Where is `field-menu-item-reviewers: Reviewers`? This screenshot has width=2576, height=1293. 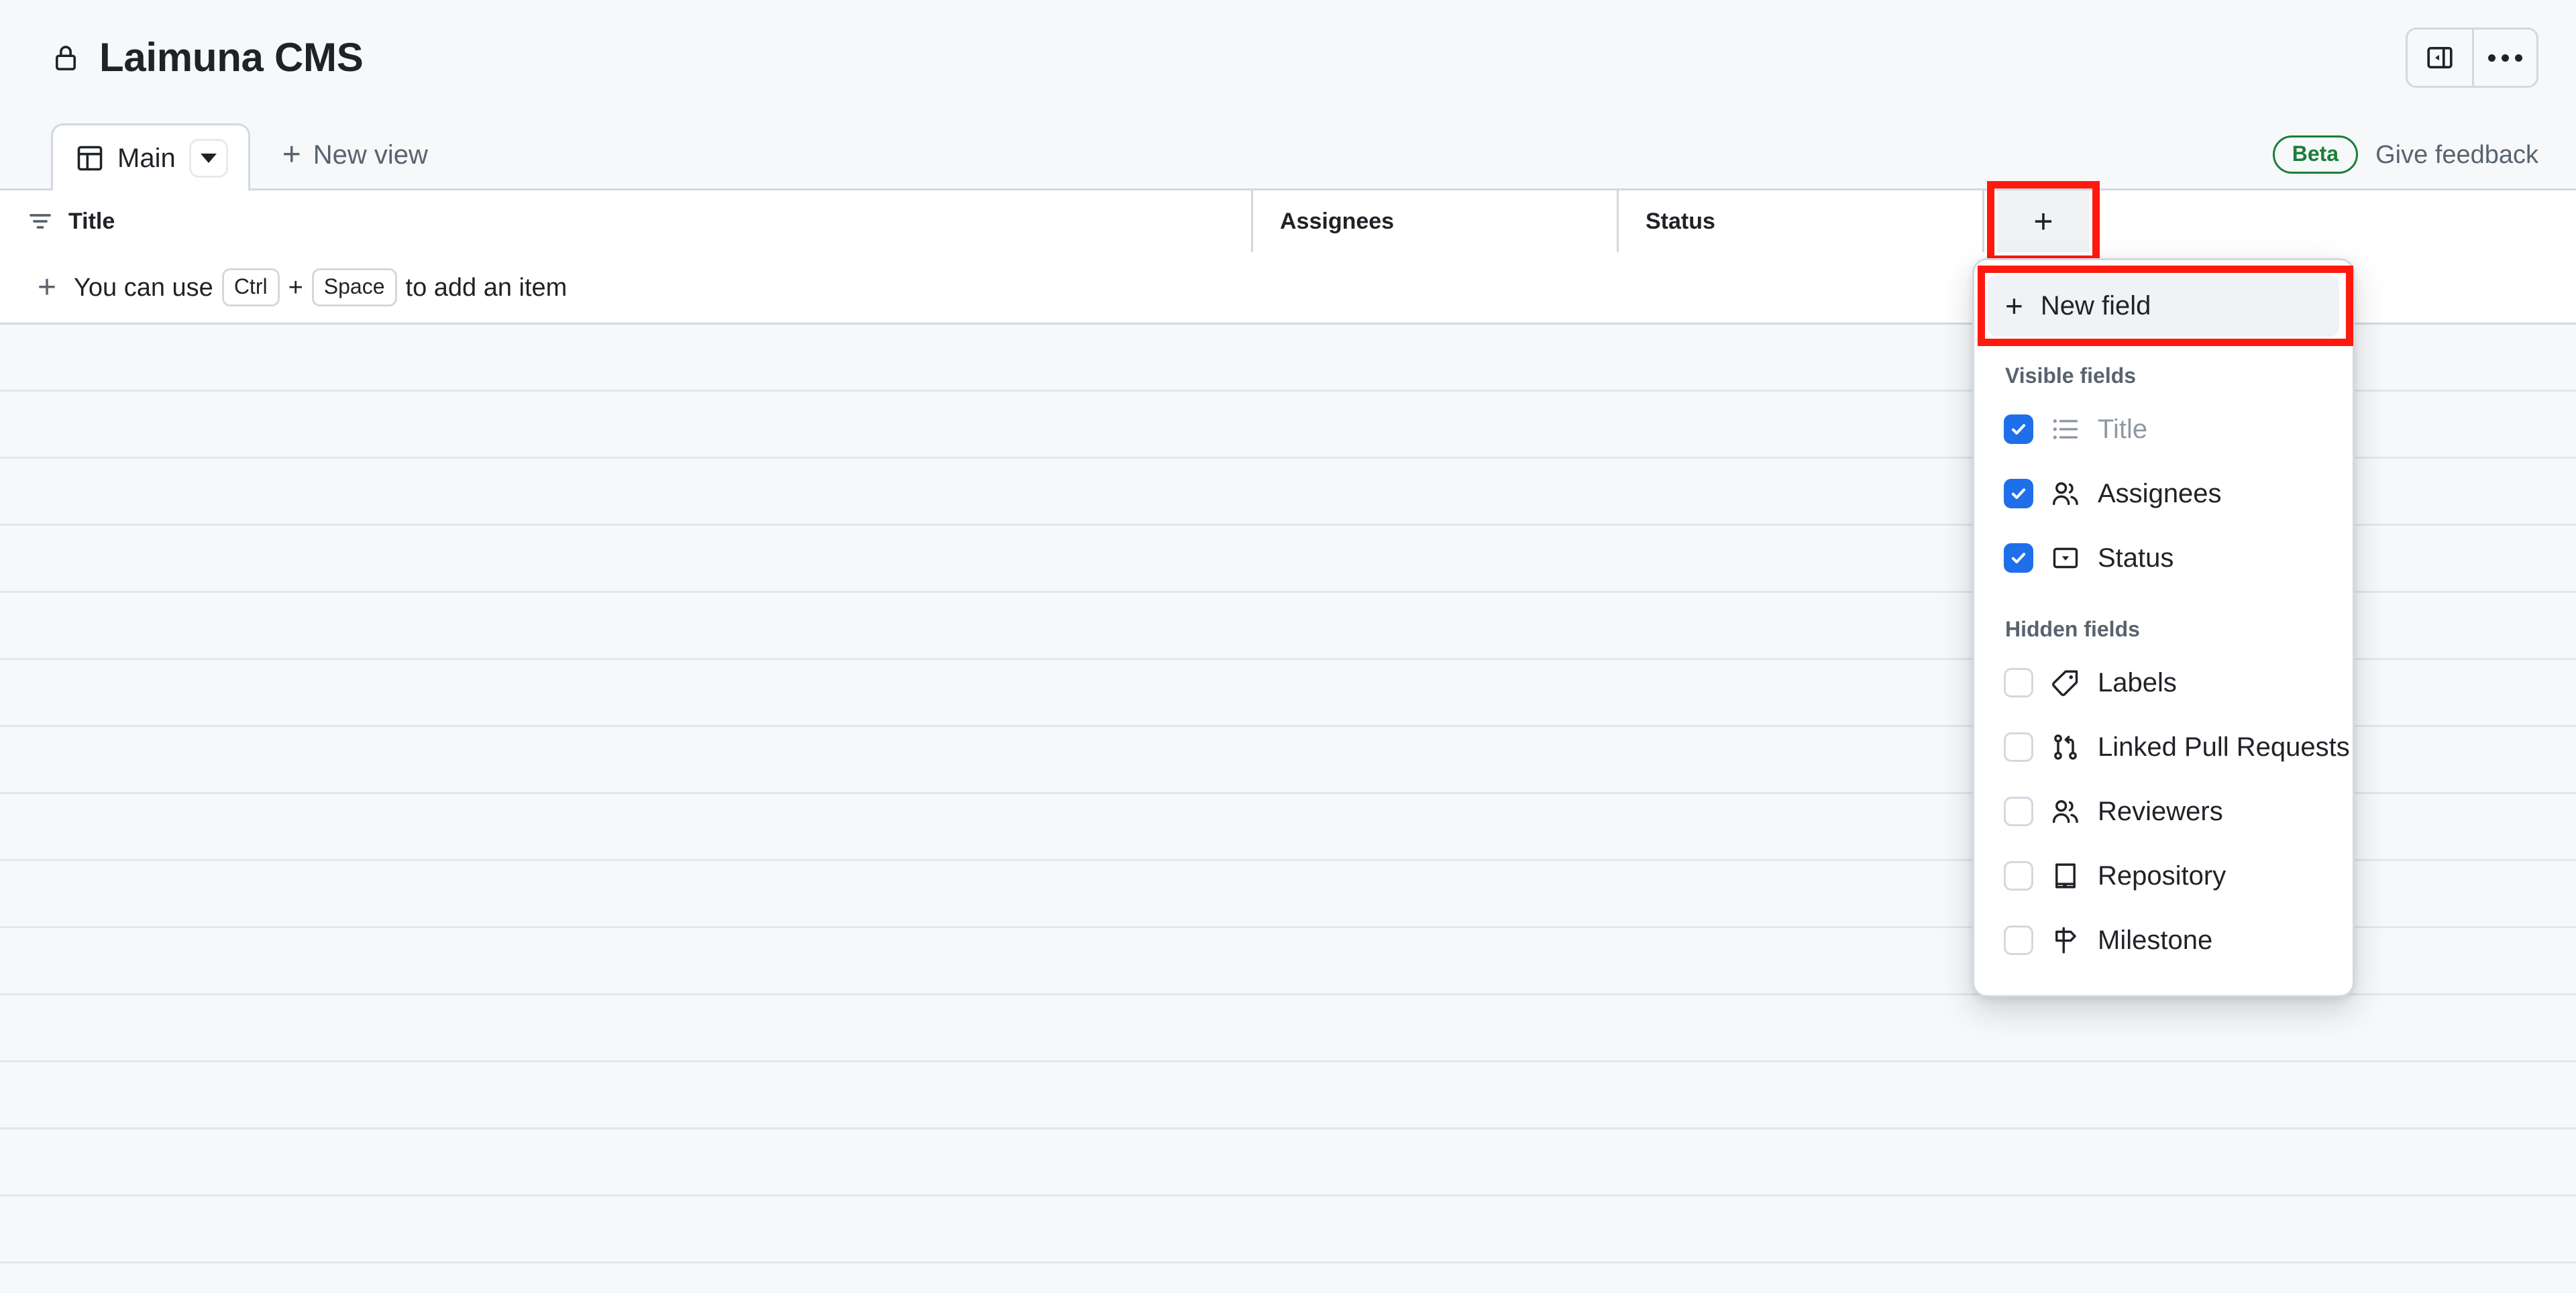
field-menu-item-reviewers: Reviewers is located at coordinates (2163, 811).